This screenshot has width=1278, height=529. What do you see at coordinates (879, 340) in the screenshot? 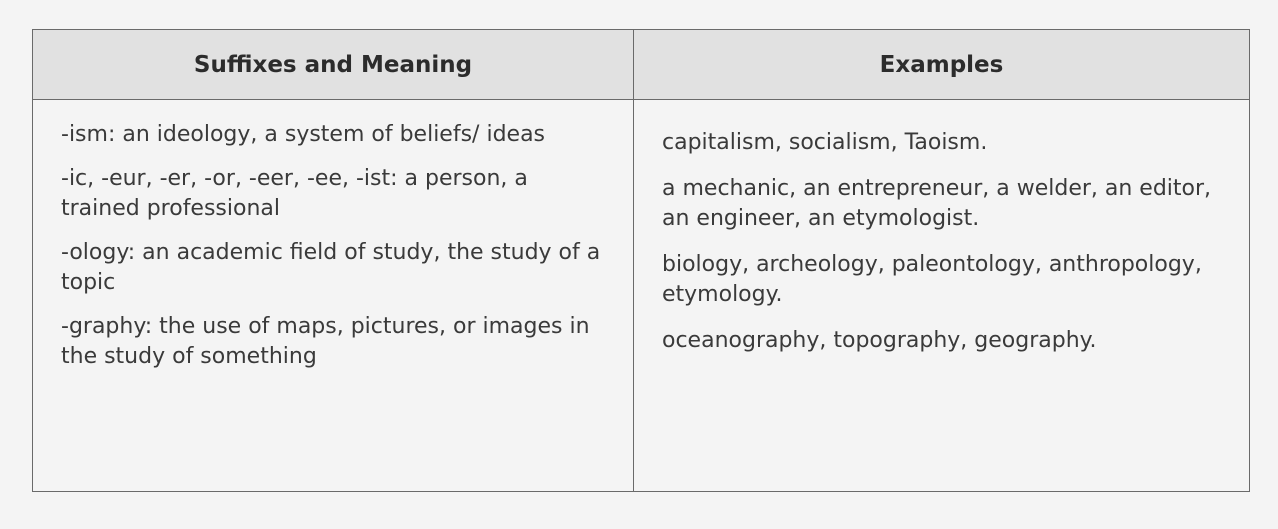
I see `example-entry-graphy: oceanography, topography, geography.` at bounding box center [879, 340].